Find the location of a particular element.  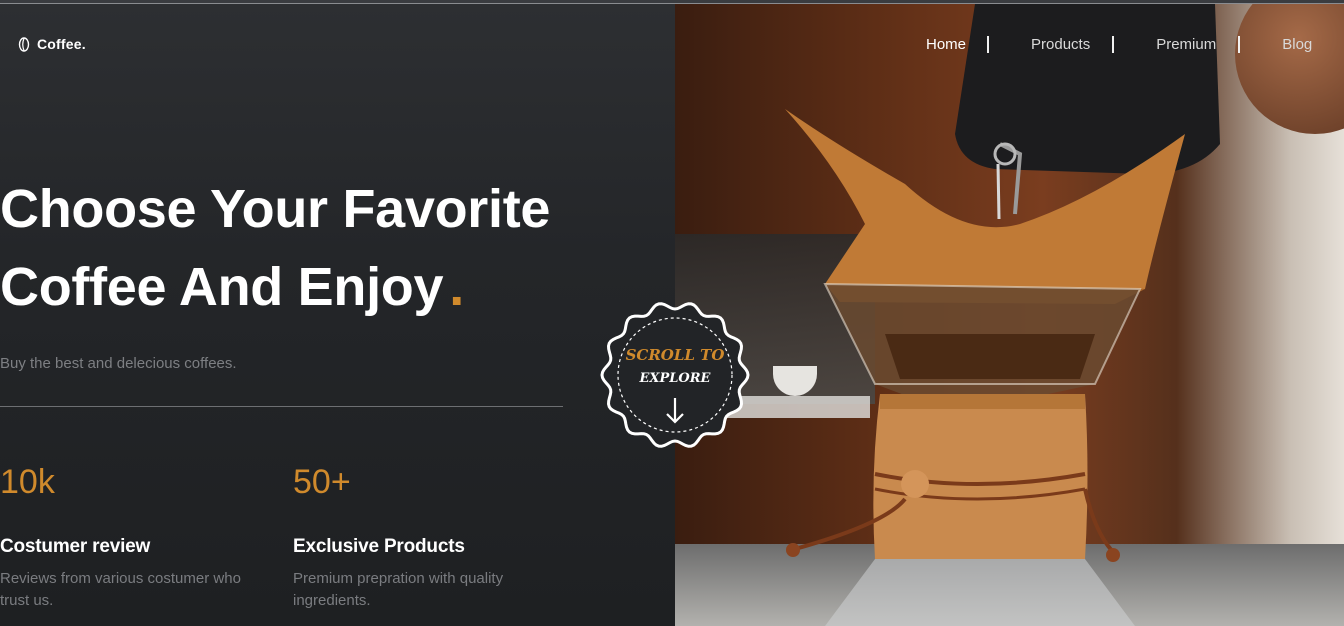

arrow-down-icon is located at coordinates (675, 411).